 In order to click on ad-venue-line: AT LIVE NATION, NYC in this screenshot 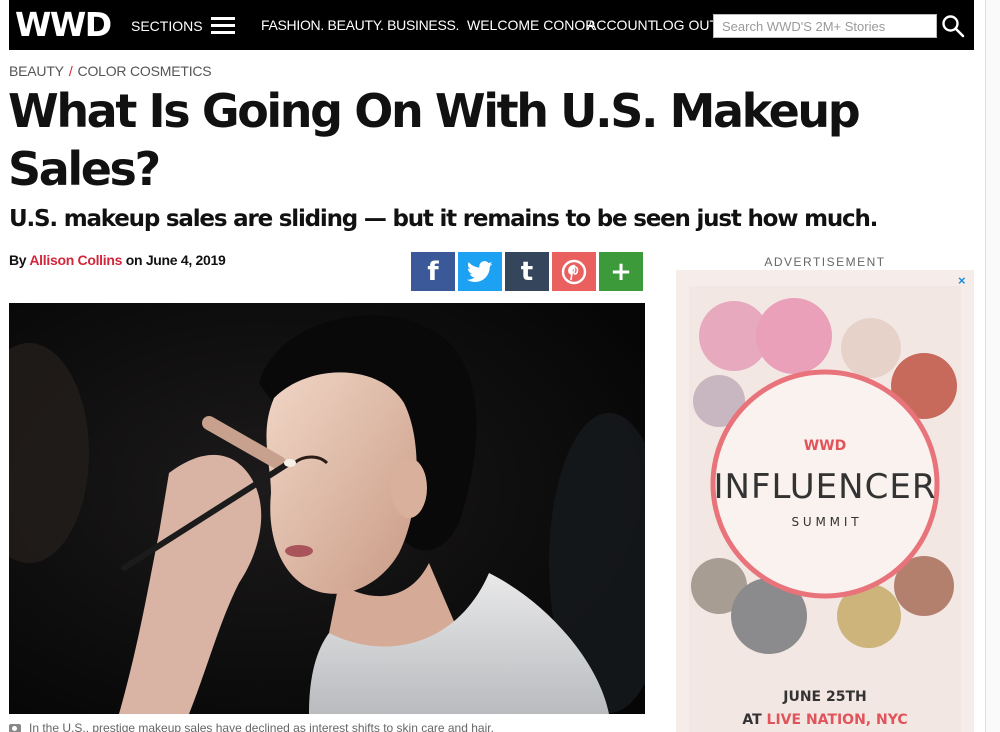, I will do `click(824, 720)`.